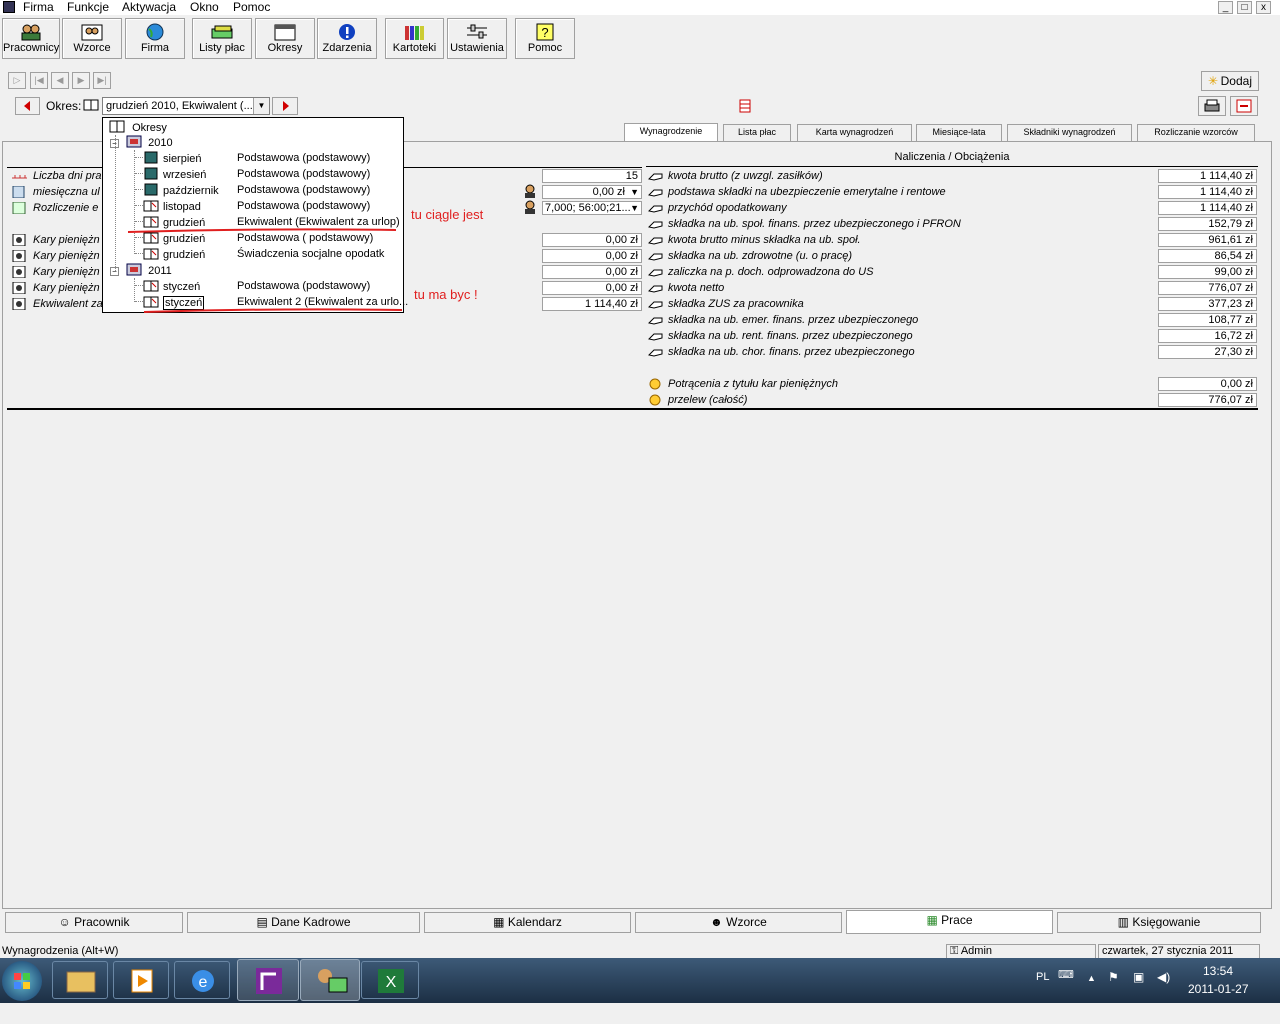 Image resolution: width=1280 pixels, height=1024 pixels. What do you see at coordinates (592, 208) in the screenshot?
I see `left-row-value: 7,000; 56:00;21... ▼` at bounding box center [592, 208].